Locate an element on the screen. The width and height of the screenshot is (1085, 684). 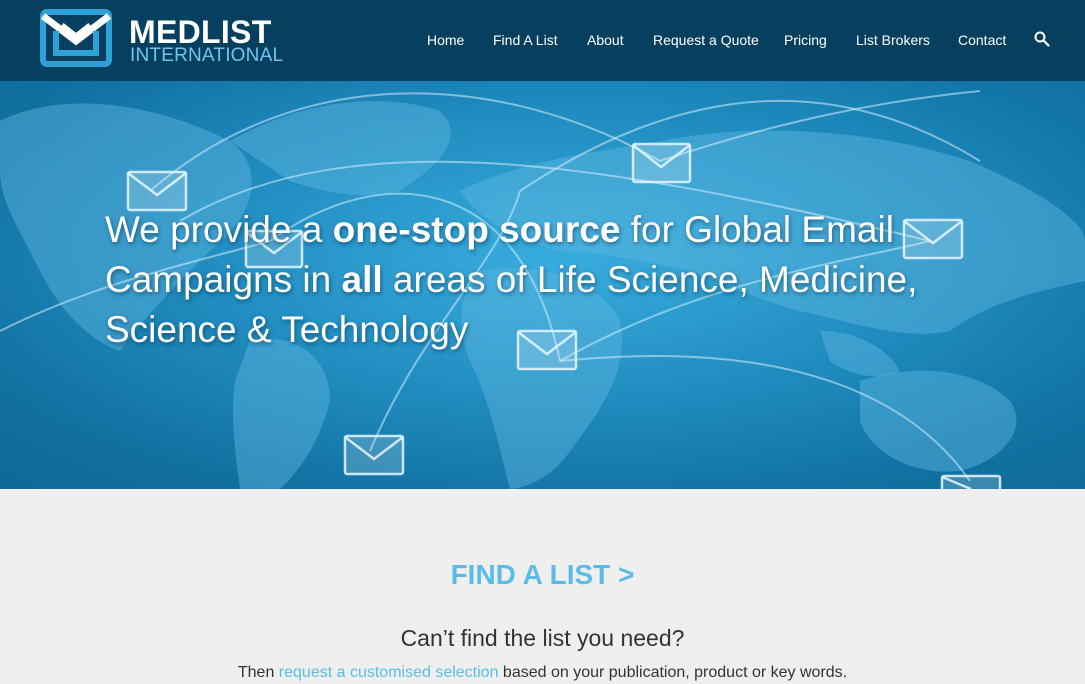
cant-find-heading: Can’t find the list you need? is located at coordinates (542, 638).